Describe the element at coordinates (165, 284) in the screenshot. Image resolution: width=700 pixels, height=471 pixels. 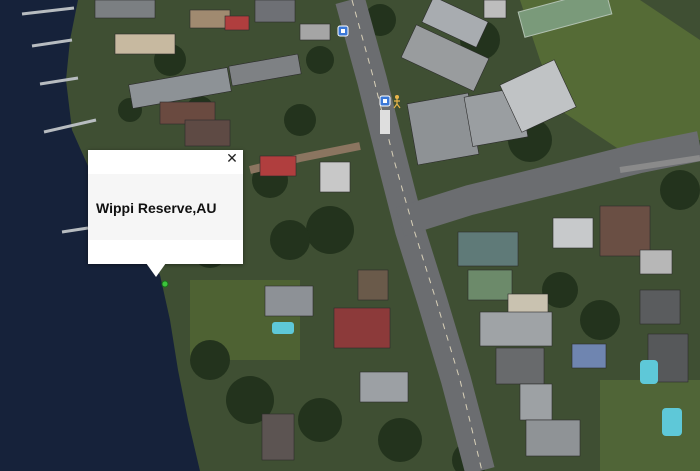
I see `location-marker-icon` at that location.